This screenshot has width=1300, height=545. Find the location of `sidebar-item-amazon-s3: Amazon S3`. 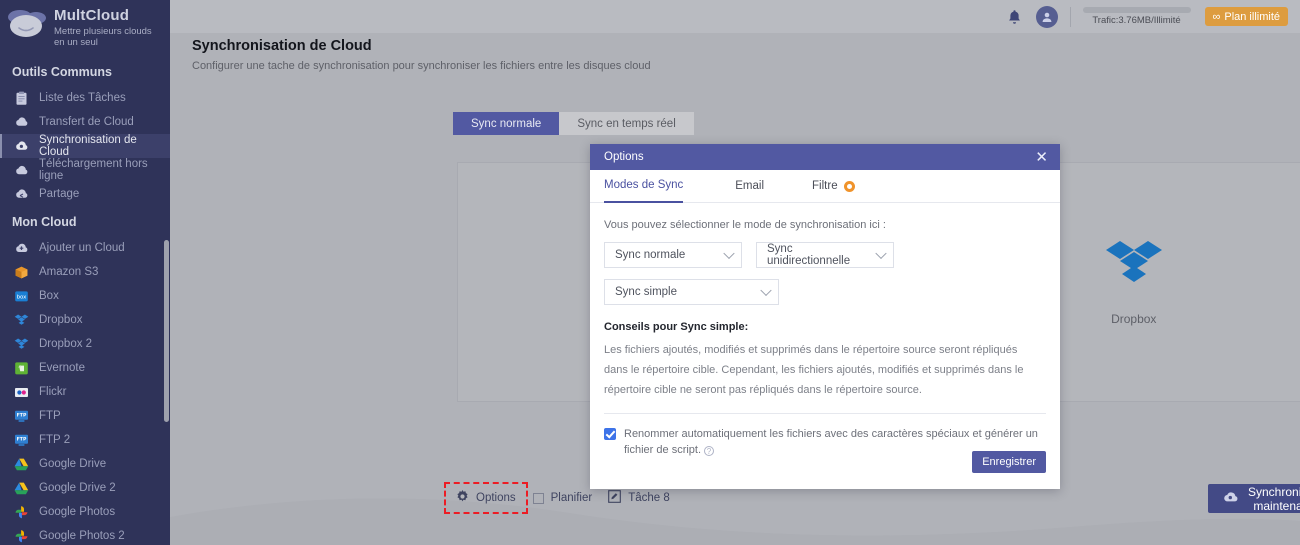

sidebar-item-amazon-s3: Amazon S3 is located at coordinates (85, 272).